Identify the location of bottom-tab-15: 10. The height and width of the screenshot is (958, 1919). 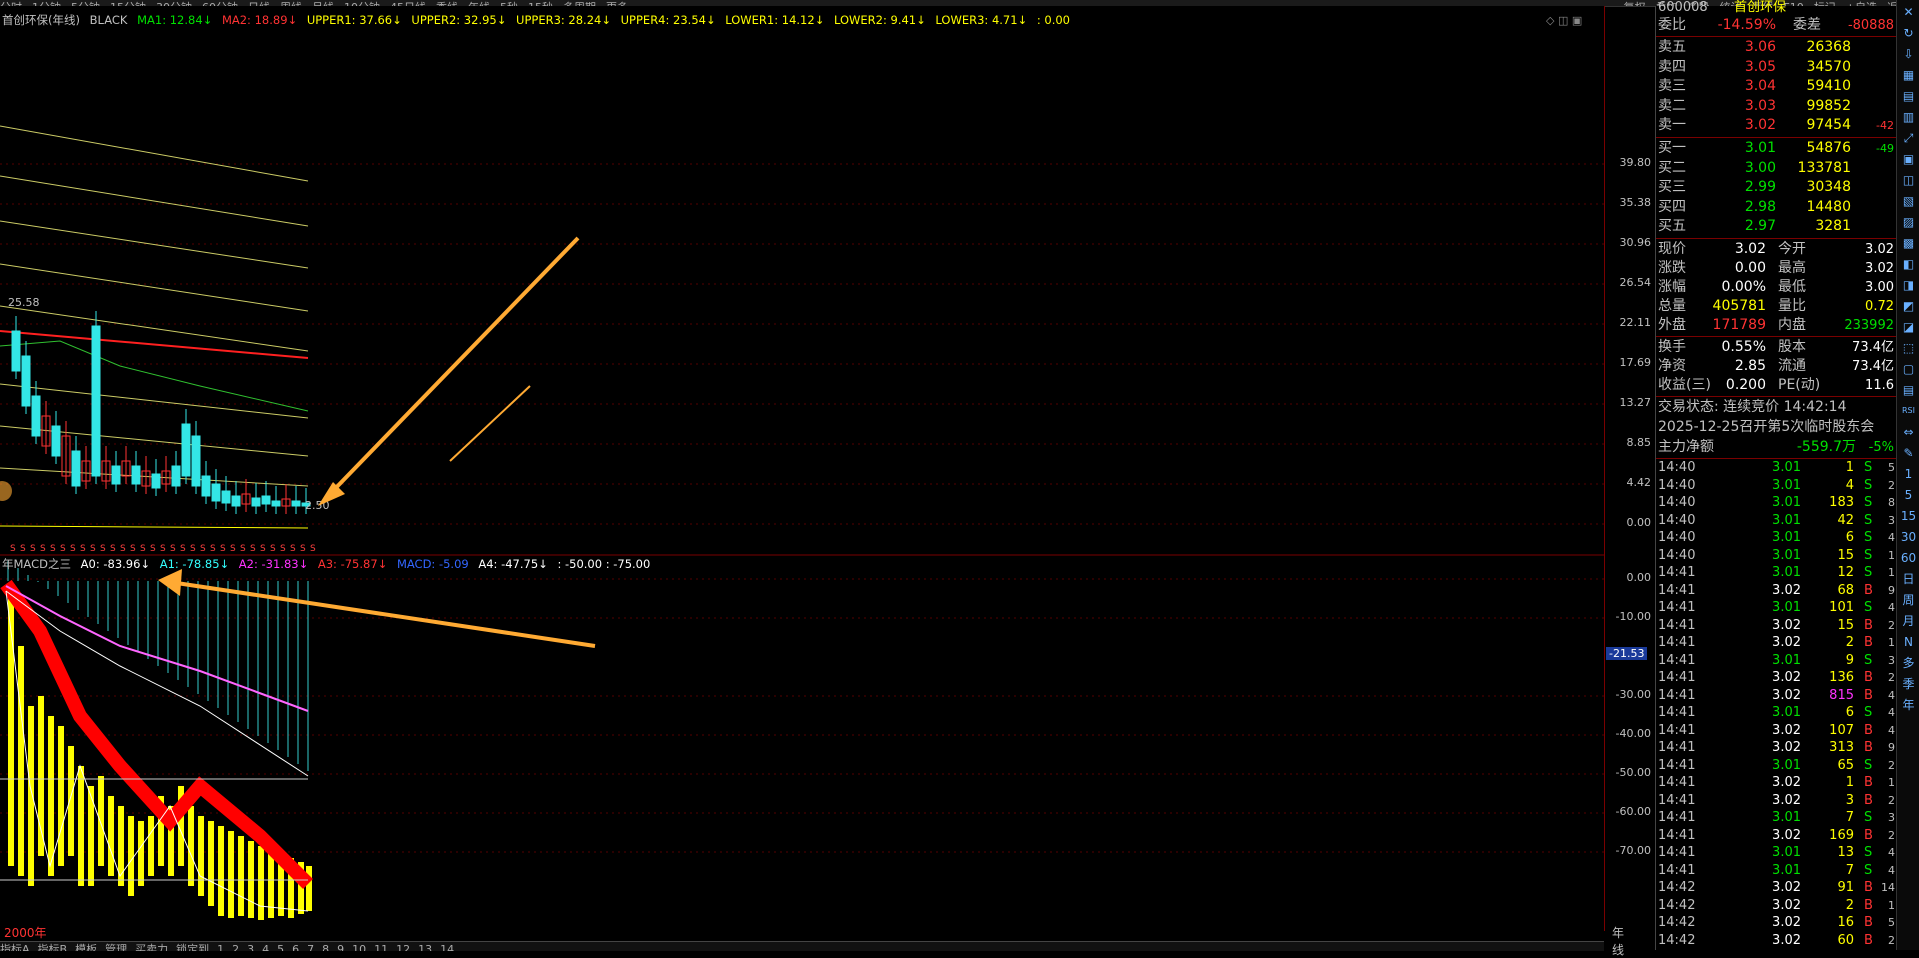
(359, 947).